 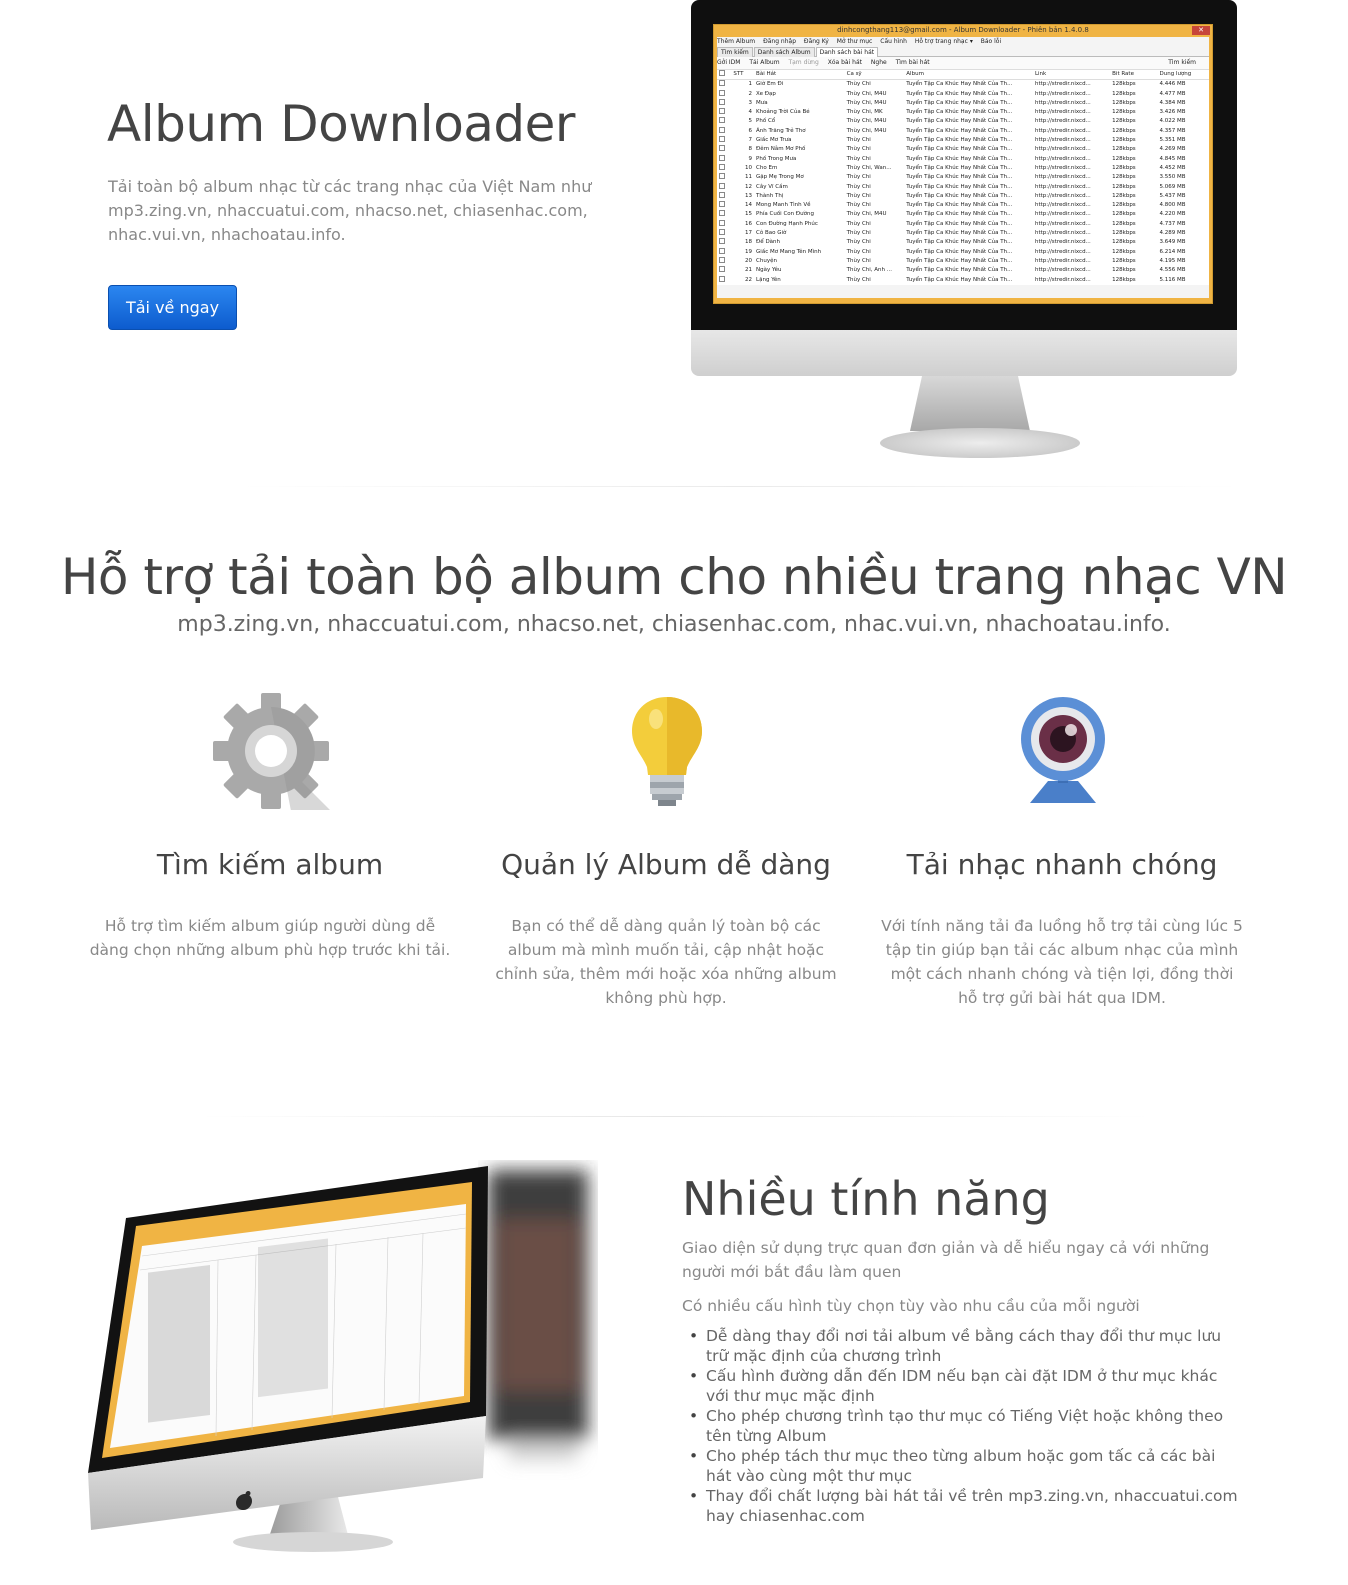 I want to click on download-now-button: Tải về ngay, so click(x=172, y=307).